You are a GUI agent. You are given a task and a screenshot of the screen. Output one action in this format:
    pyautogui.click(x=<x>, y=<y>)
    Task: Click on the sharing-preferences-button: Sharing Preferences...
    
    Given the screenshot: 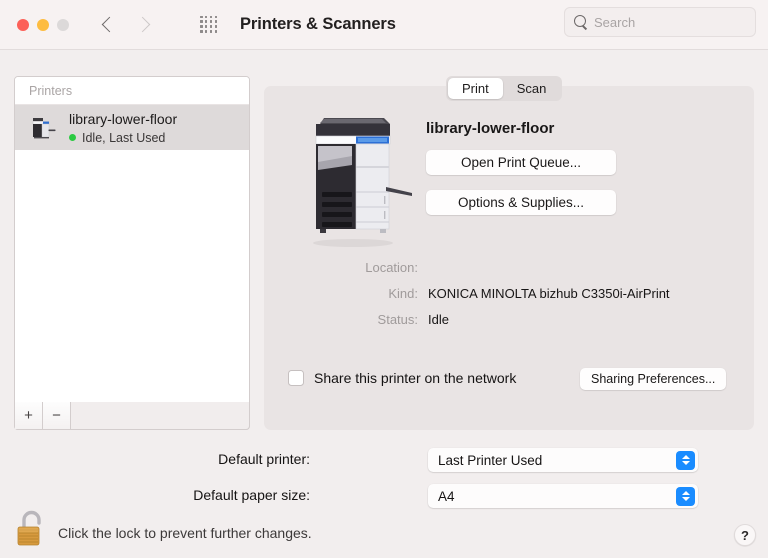 What is the action you would take?
    pyautogui.click(x=653, y=379)
    